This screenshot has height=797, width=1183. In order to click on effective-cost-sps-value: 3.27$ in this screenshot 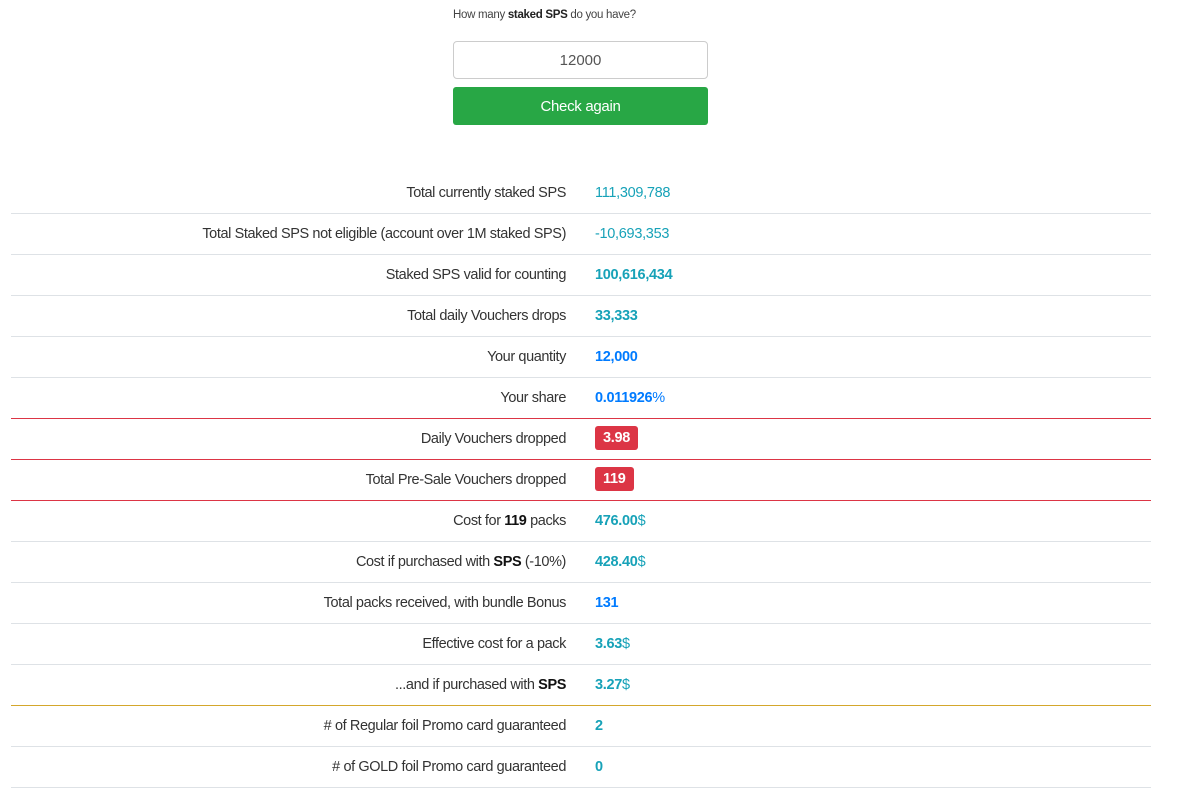, I will do `click(612, 685)`.